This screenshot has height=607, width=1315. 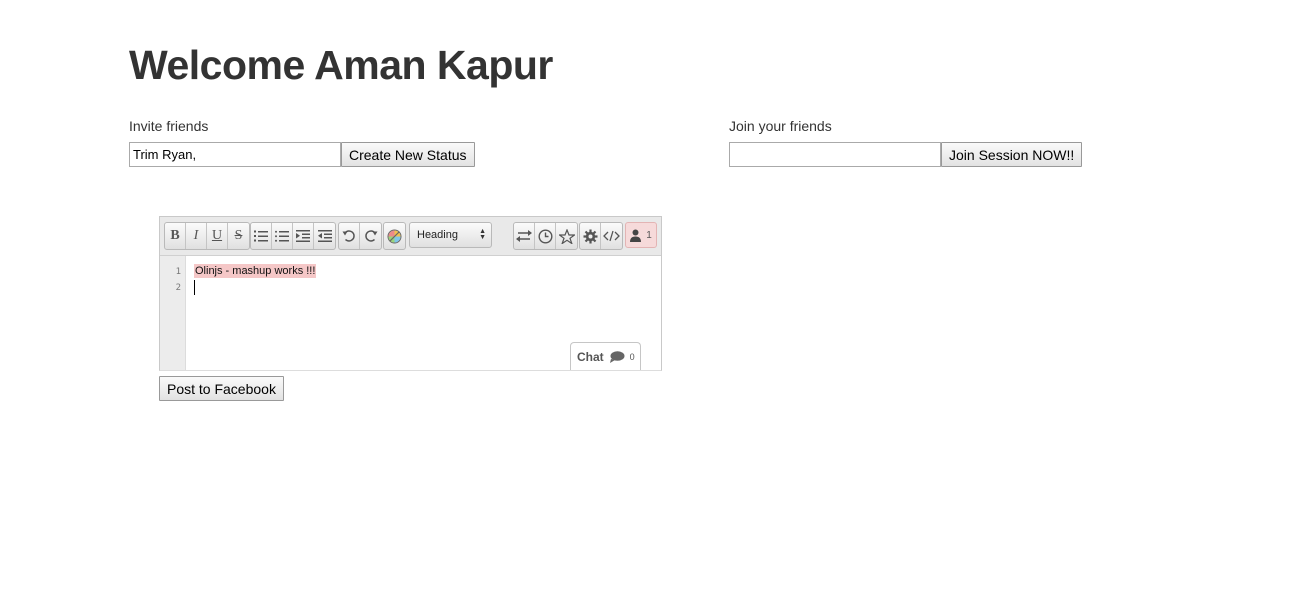 I want to click on strikethrough-button: S, so click(x=238, y=236).